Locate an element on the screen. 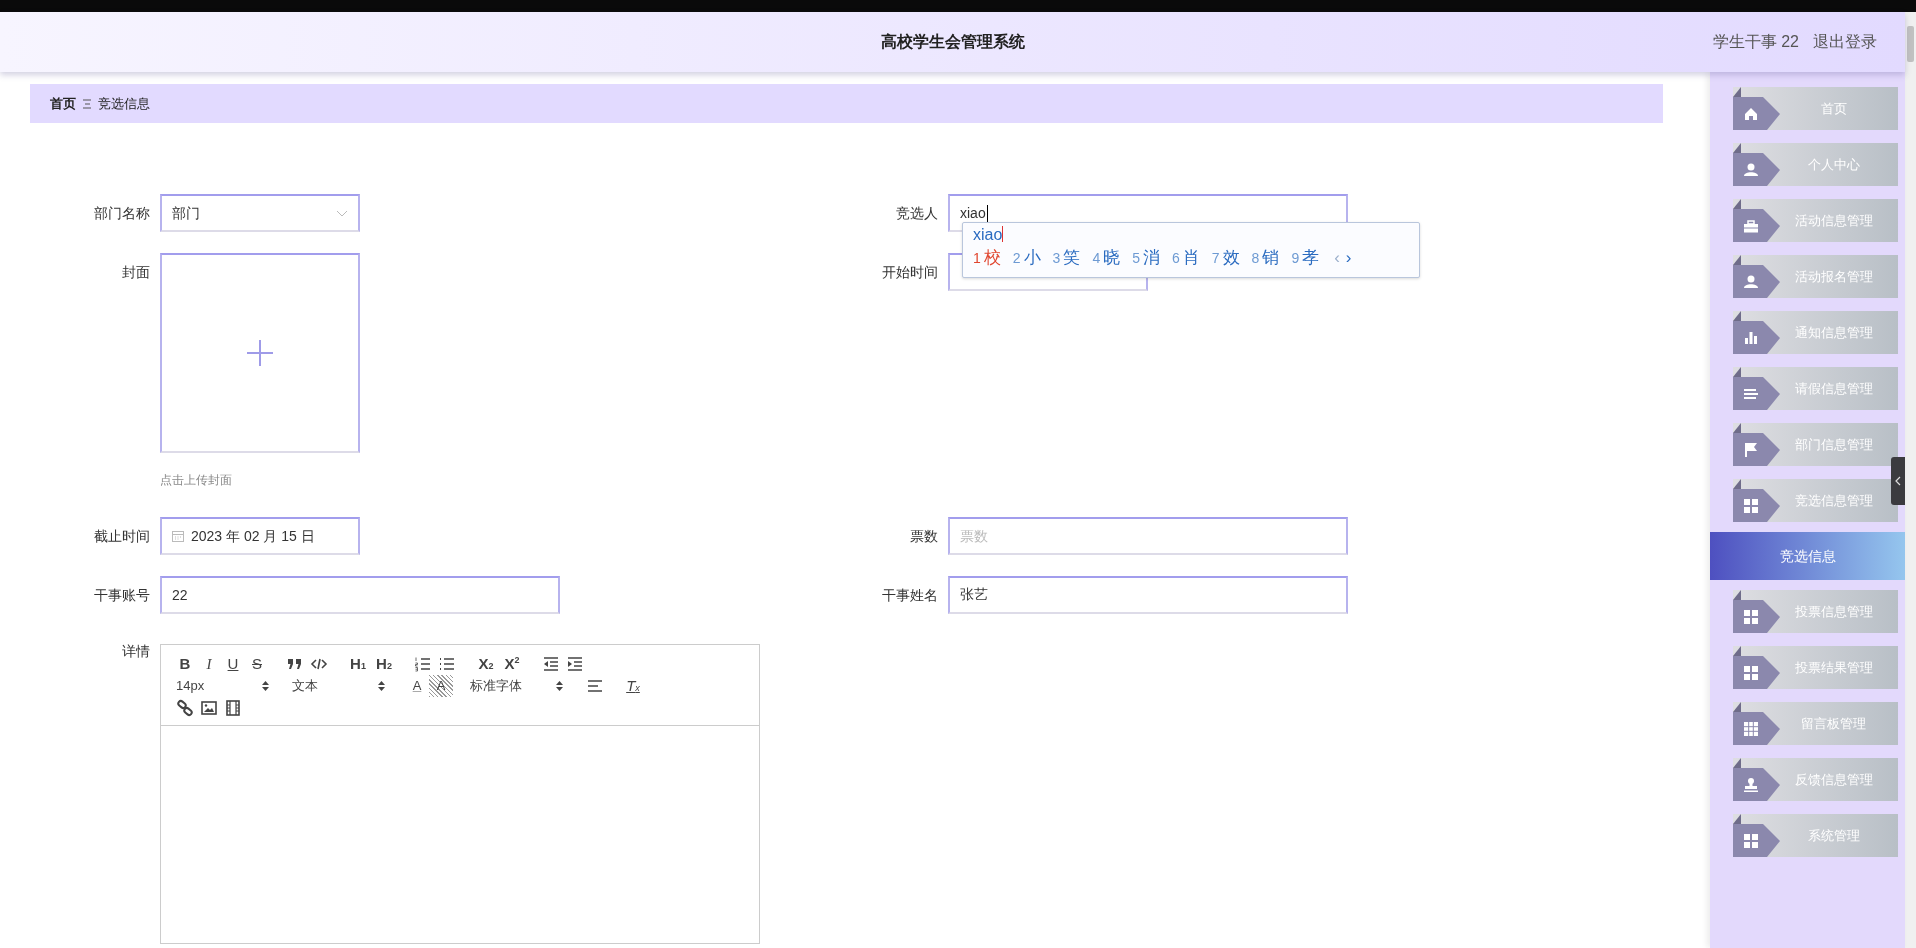  app-title: 高校学生会管理系统 is located at coordinates (952, 42).